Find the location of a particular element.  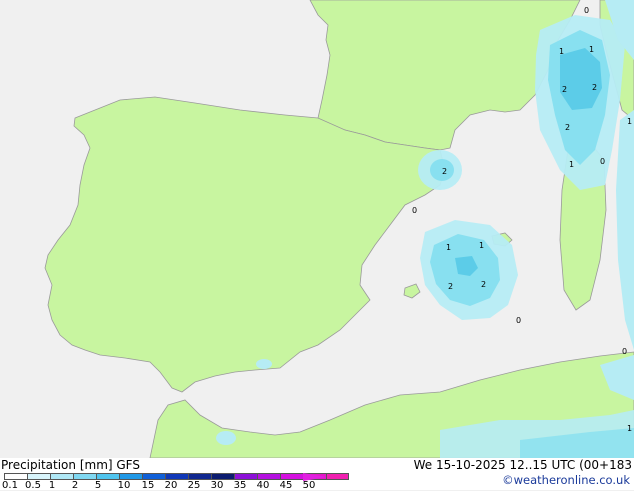

precip-area-gulf-of-lion is located at coordinates (440, 170).